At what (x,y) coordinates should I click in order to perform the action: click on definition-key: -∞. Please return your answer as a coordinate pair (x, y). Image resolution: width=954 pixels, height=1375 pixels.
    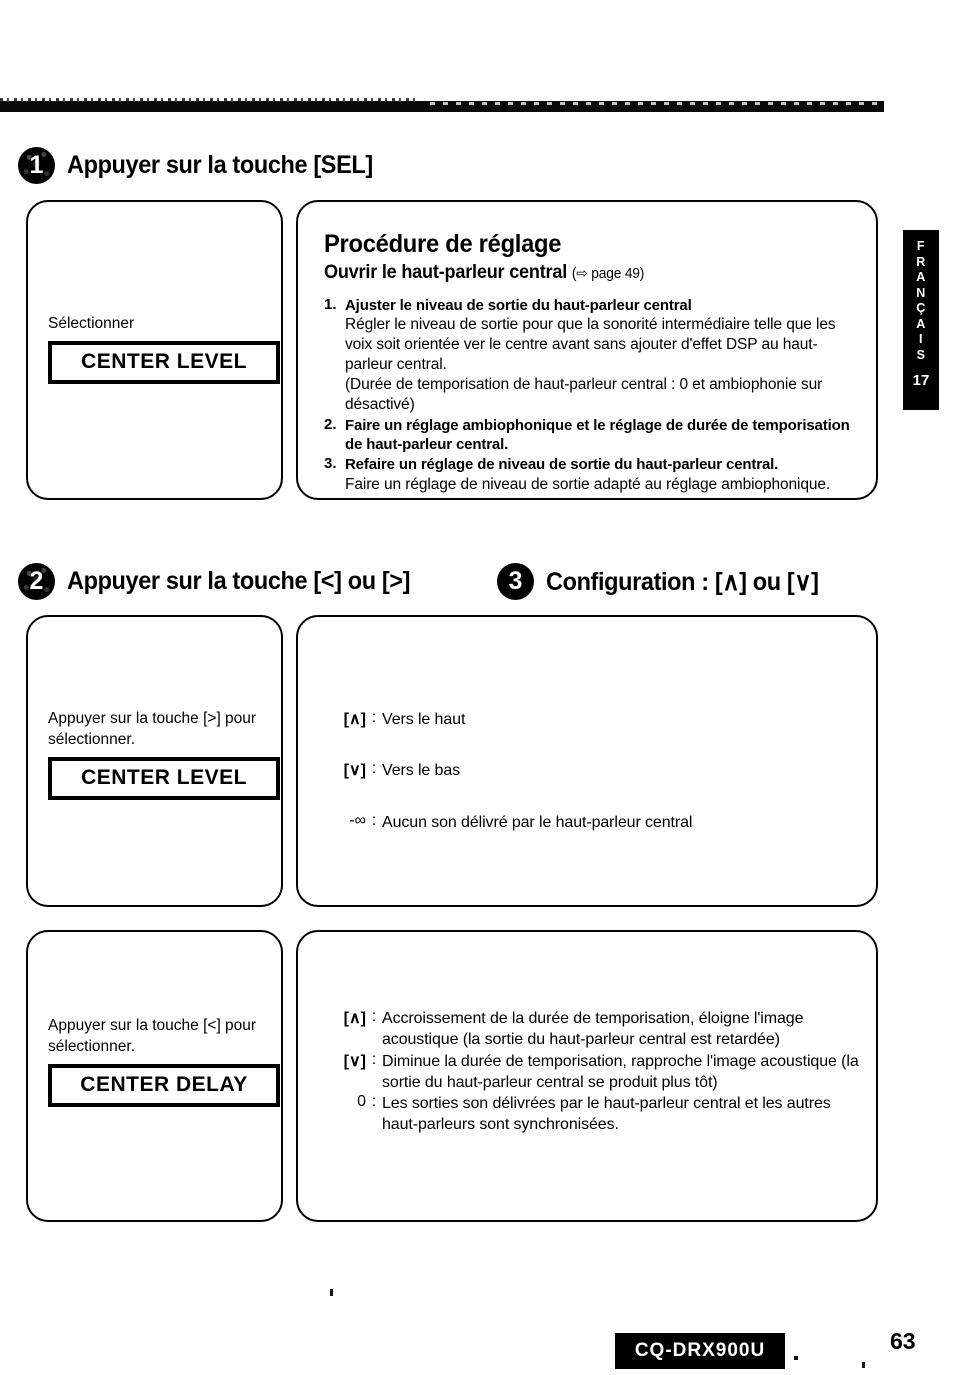
    Looking at the image, I should click on (357, 820).